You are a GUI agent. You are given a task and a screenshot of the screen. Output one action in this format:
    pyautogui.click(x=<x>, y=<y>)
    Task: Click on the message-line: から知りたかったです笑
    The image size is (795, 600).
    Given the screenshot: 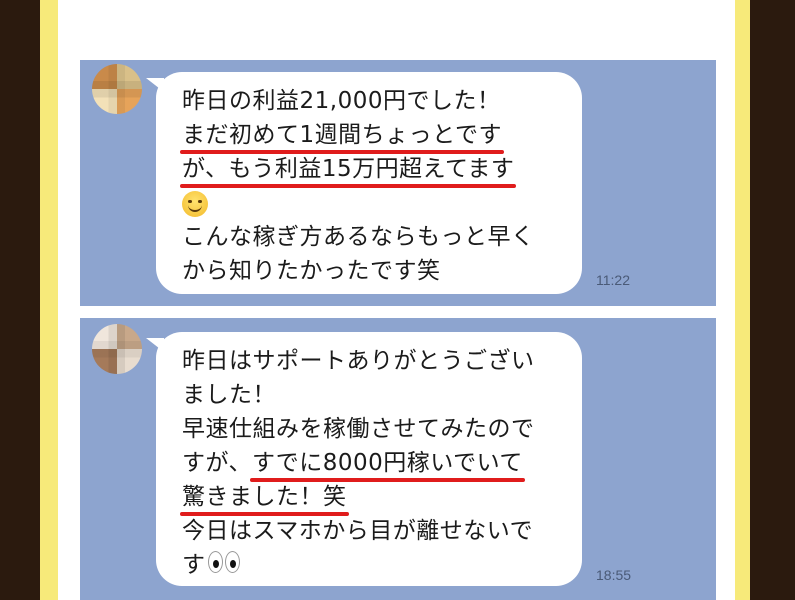 What is the action you would take?
    pyautogui.click(x=311, y=271)
    